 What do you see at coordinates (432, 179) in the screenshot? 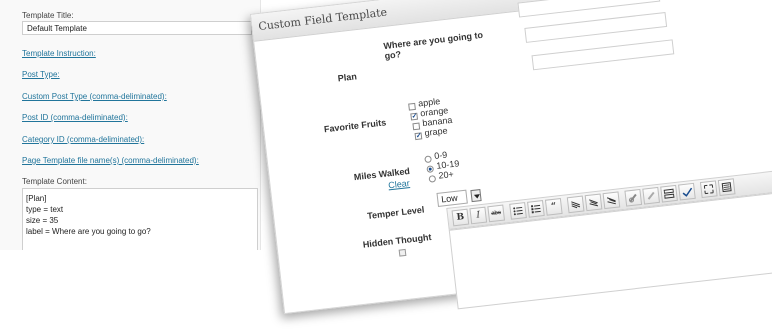
I see `miles-radio-20-plus` at bounding box center [432, 179].